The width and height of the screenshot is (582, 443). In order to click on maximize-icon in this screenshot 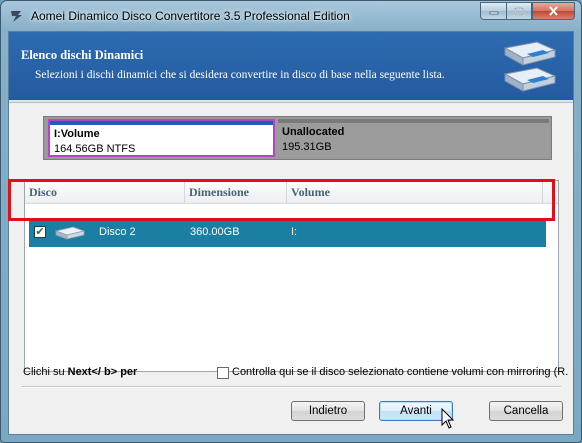, I will do `click(519, 11)`.